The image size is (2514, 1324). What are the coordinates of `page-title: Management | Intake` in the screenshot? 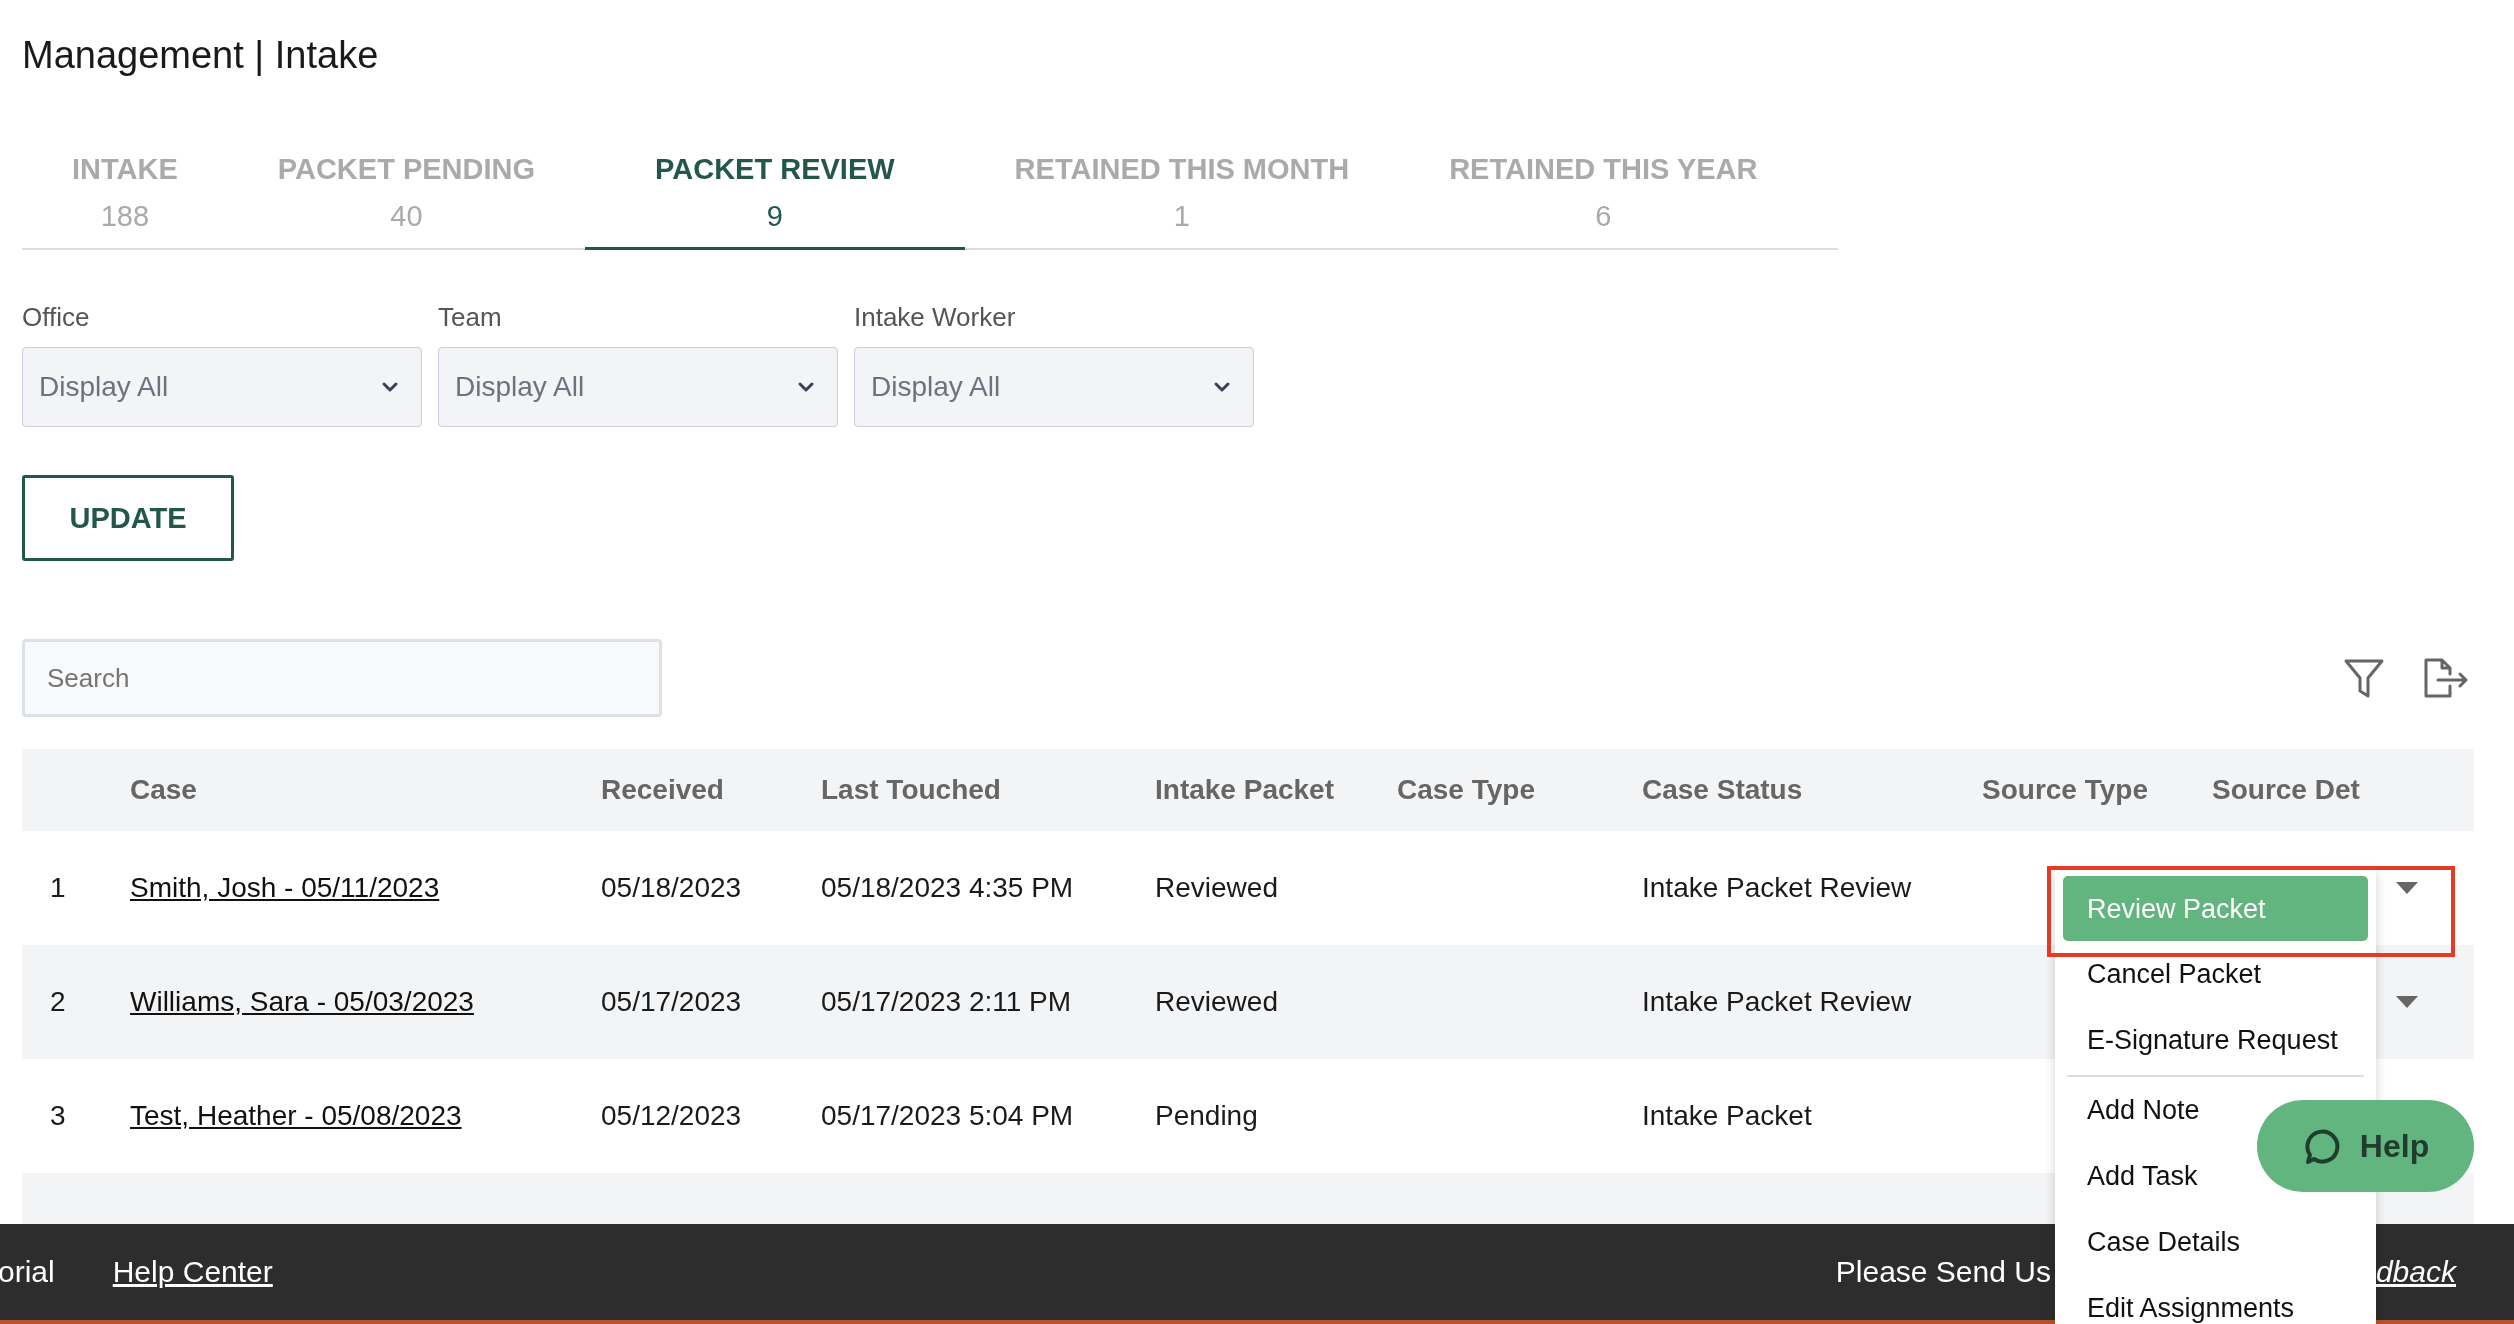 It's located at (201, 55).